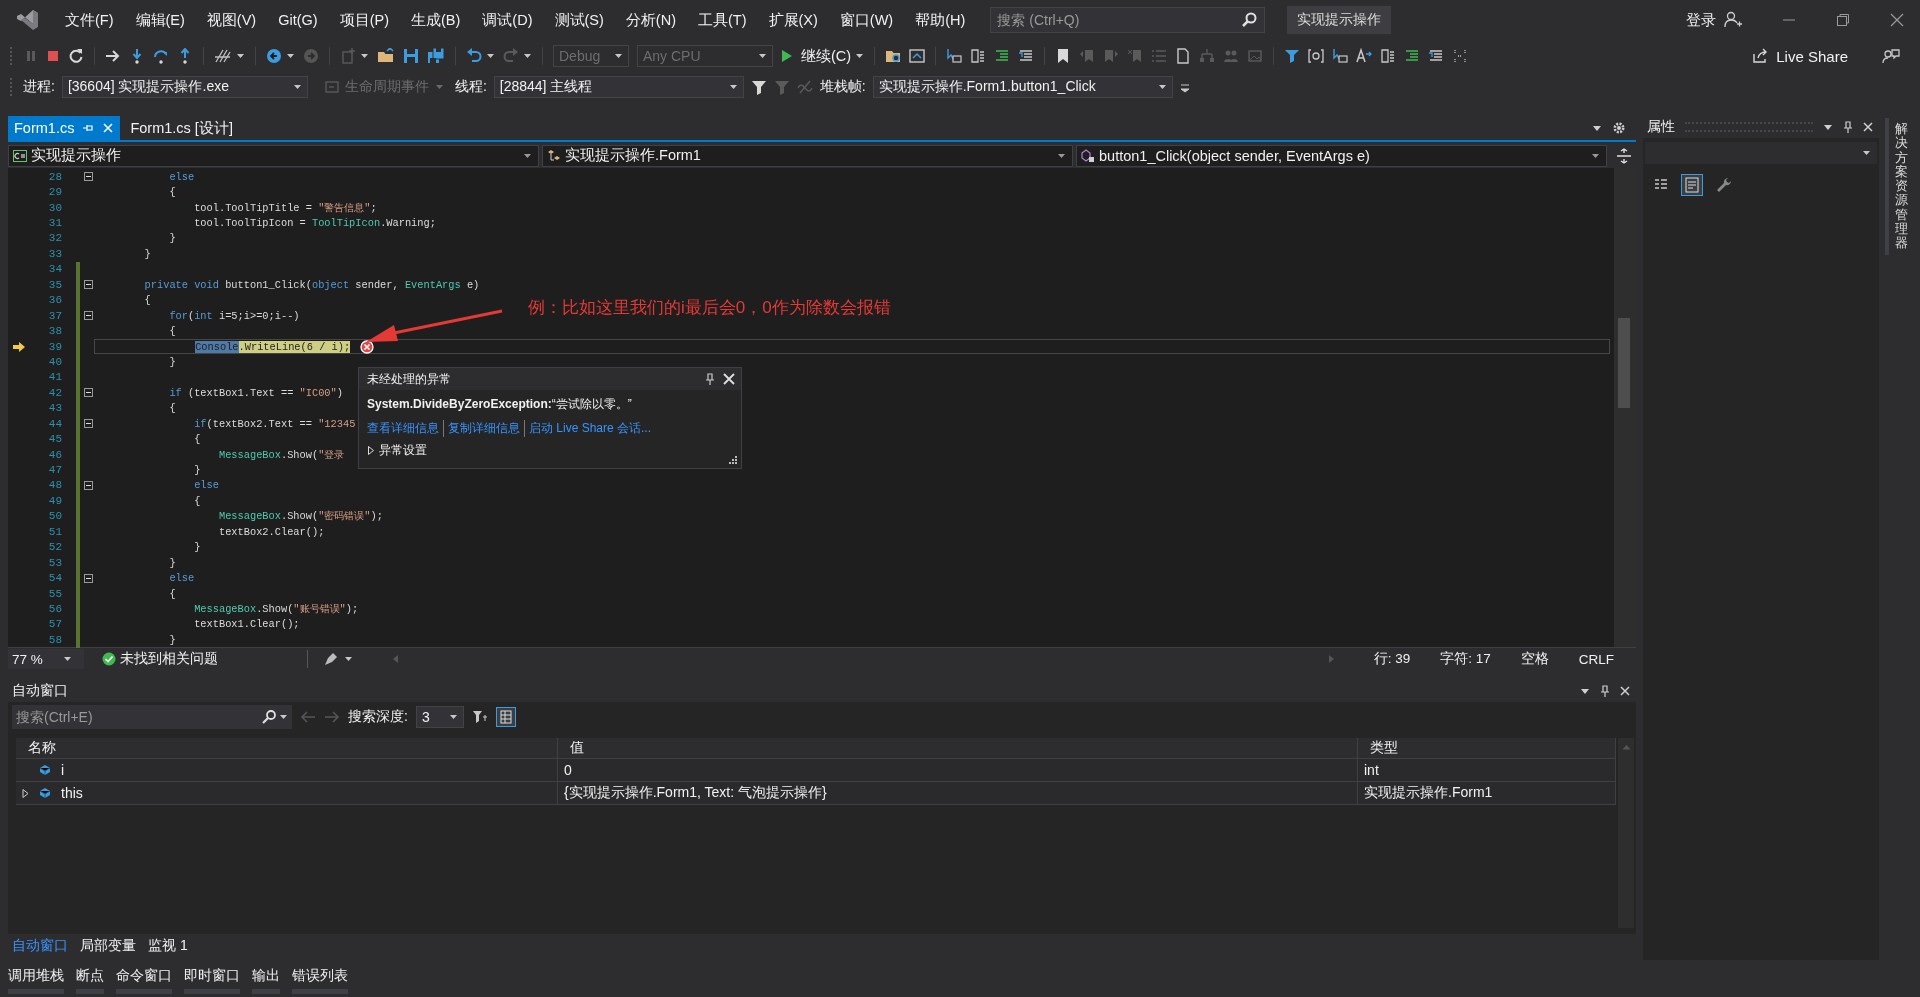 The width and height of the screenshot is (1920, 997). I want to click on tool-tab: 自动窗口, so click(40, 946).